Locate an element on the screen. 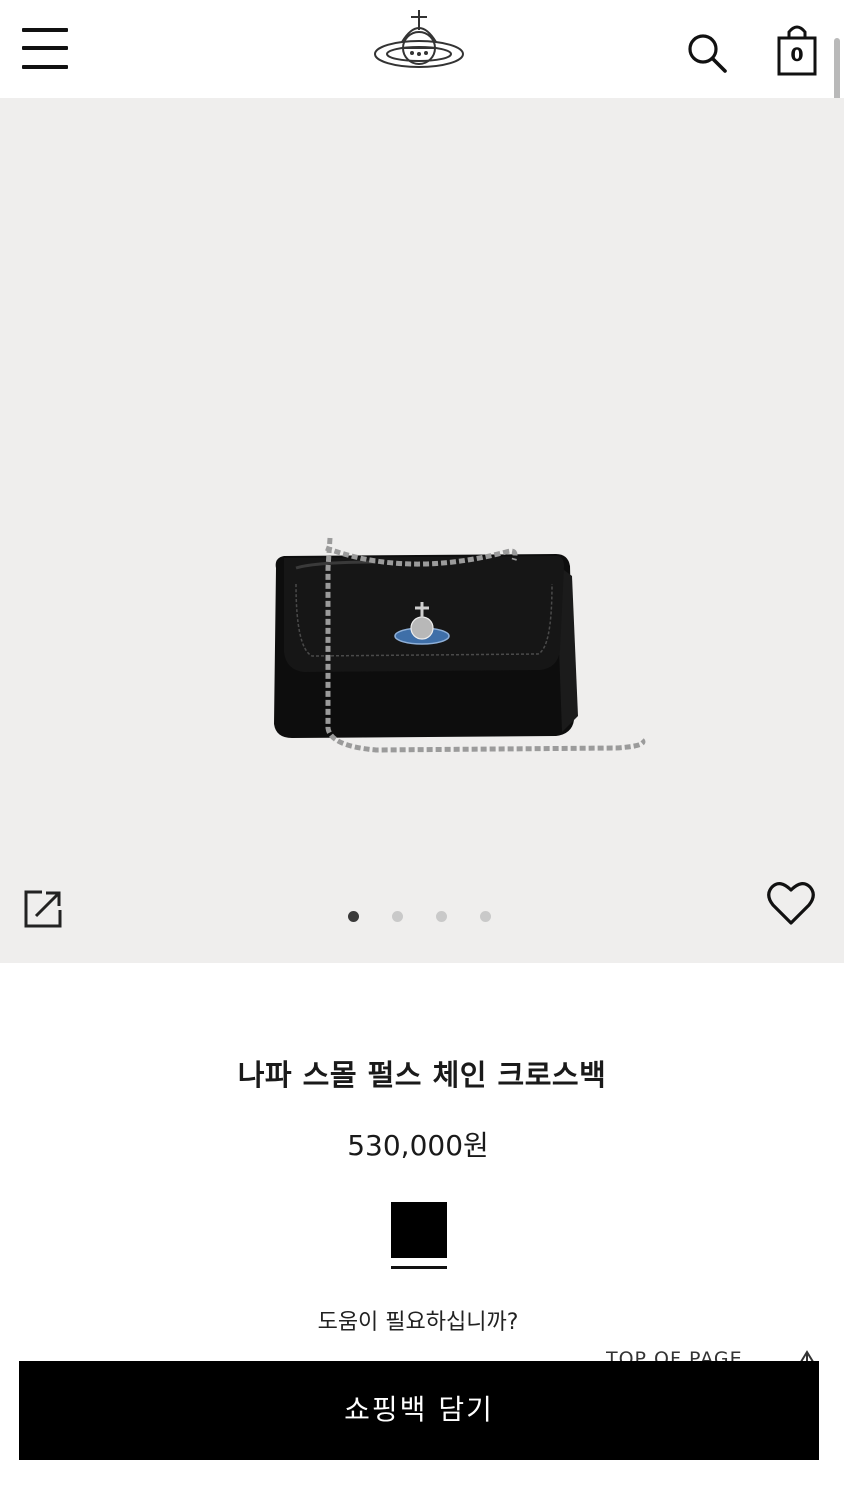 Image resolution: width=844 pixels, height=1500 pixels. site-header: 0 is located at coordinates (422, 49).